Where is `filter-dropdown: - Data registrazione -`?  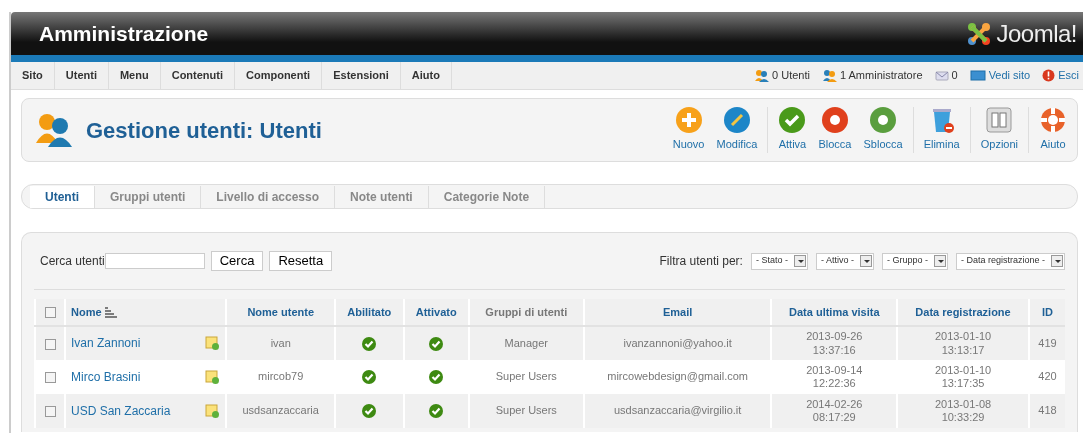 filter-dropdown: - Data registrazione - is located at coordinates (1010, 261).